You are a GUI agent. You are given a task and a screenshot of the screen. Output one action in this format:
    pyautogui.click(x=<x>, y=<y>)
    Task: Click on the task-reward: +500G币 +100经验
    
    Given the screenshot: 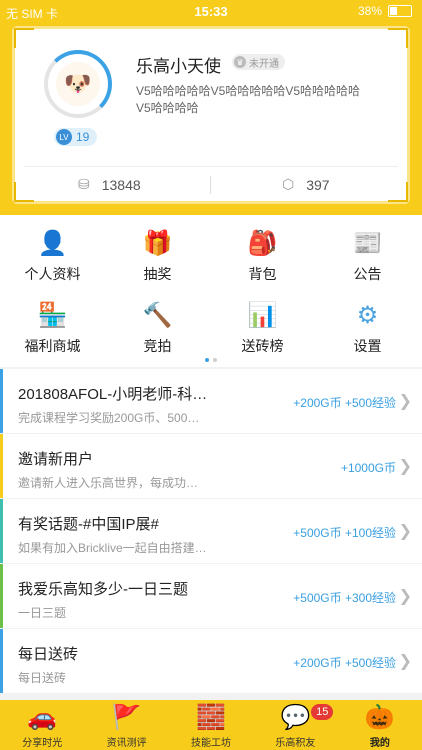 What is the action you would take?
    pyautogui.click(x=344, y=533)
    